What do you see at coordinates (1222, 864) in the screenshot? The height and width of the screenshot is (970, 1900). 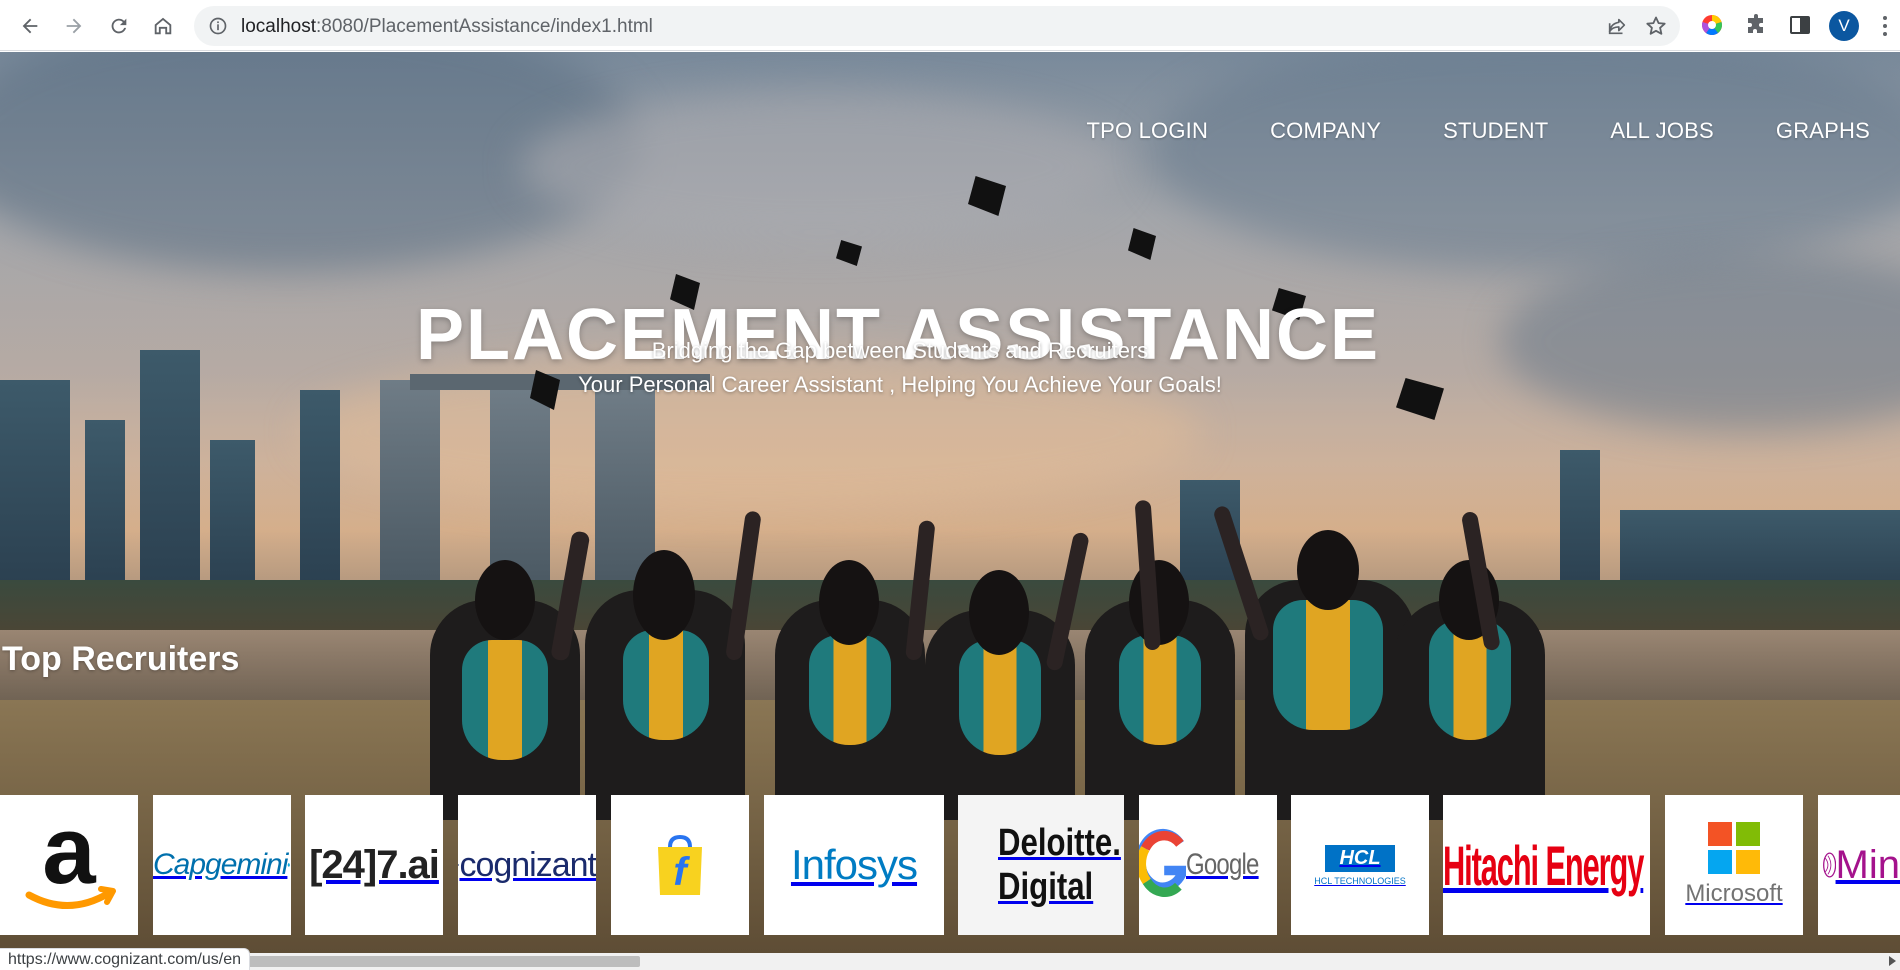 I see `google-wordmark: Google` at bounding box center [1222, 864].